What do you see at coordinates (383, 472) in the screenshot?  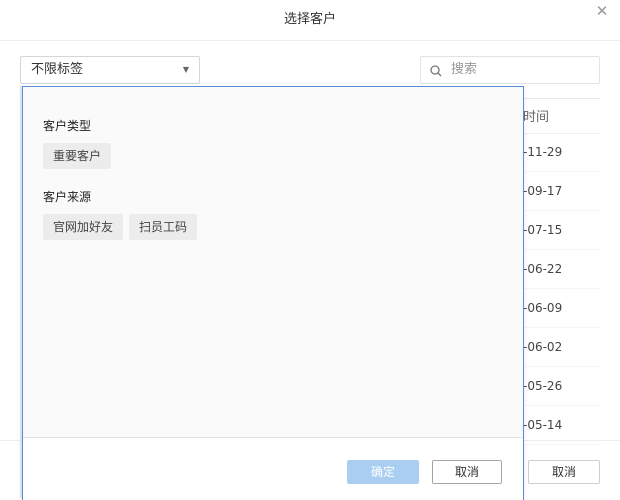 I see `confirm-button: 确定` at bounding box center [383, 472].